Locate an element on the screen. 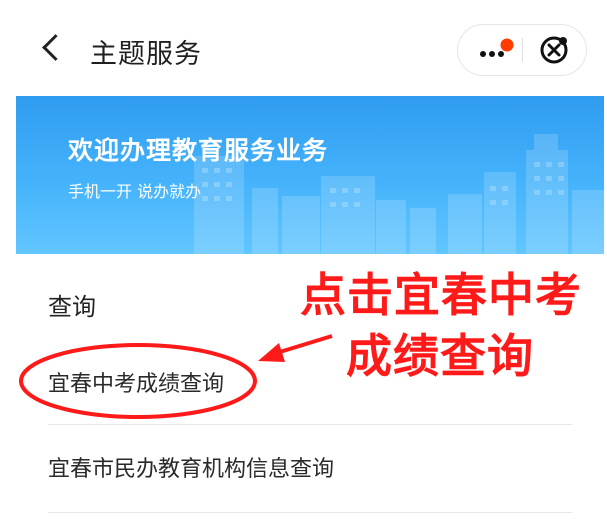  list-item: 宜春市民办教育机构信息查询 is located at coordinates (310, 469).